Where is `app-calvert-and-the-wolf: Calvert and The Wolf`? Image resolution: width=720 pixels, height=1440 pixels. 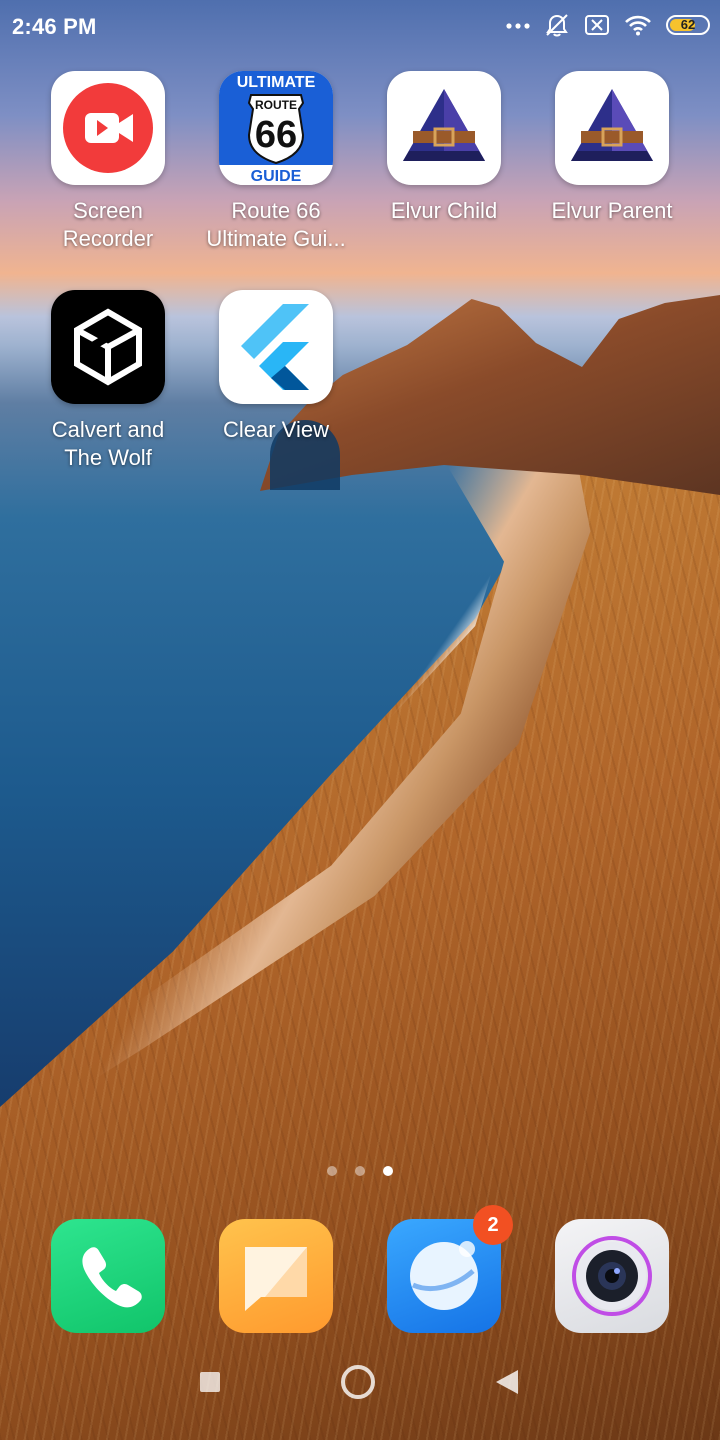
app-calvert-and-the-wolf: Calvert and The Wolf is located at coordinates (108, 381).